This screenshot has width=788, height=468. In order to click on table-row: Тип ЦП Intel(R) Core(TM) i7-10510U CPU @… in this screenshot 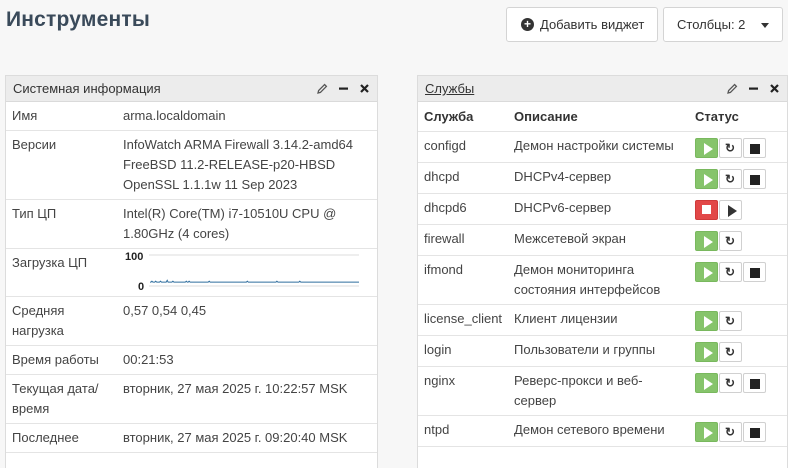, I will do `click(191, 224)`.